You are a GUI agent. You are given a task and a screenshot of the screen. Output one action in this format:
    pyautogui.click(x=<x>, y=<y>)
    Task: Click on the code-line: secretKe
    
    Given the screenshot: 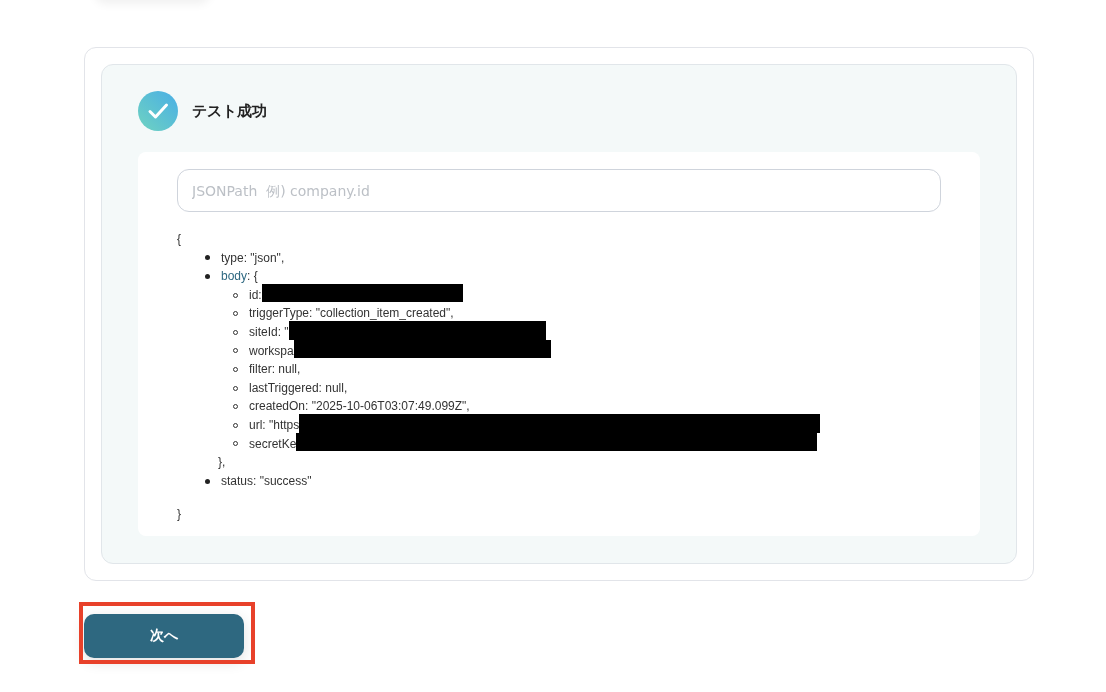 What is the action you would take?
    pyautogui.click(x=273, y=443)
    